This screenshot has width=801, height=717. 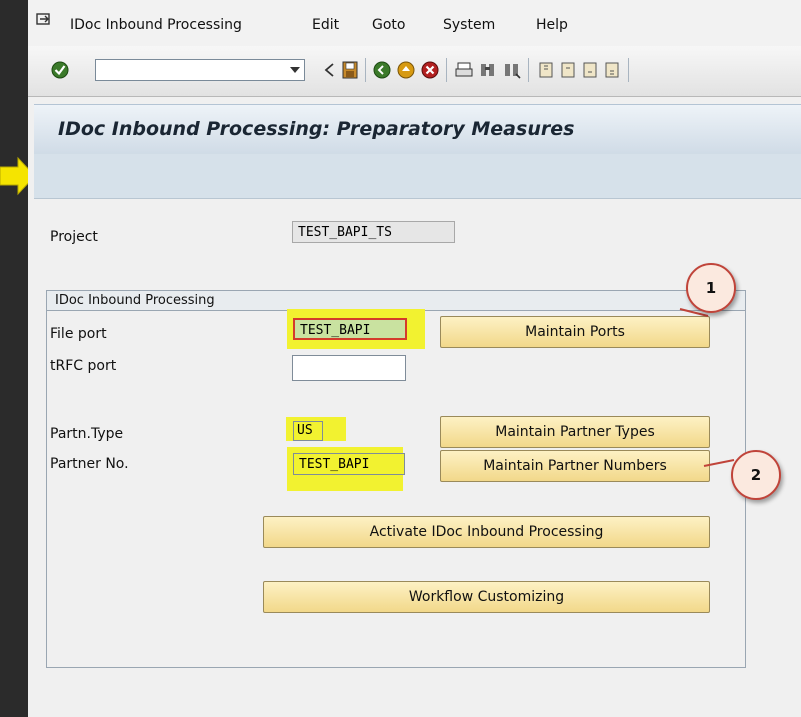 What do you see at coordinates (512, 70) in the screenshot?
I see `find-next-icon` at bounding box center [512, 70].